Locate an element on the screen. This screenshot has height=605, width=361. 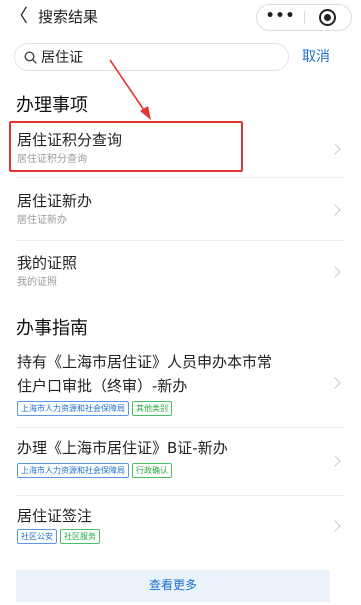
task-title: 我的证照 is located at coordinates (47, 263).